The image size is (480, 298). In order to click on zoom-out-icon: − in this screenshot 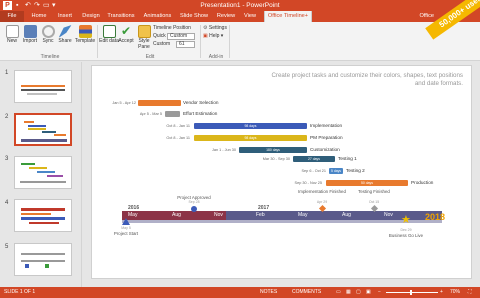, I will do `click(379, 292)`.